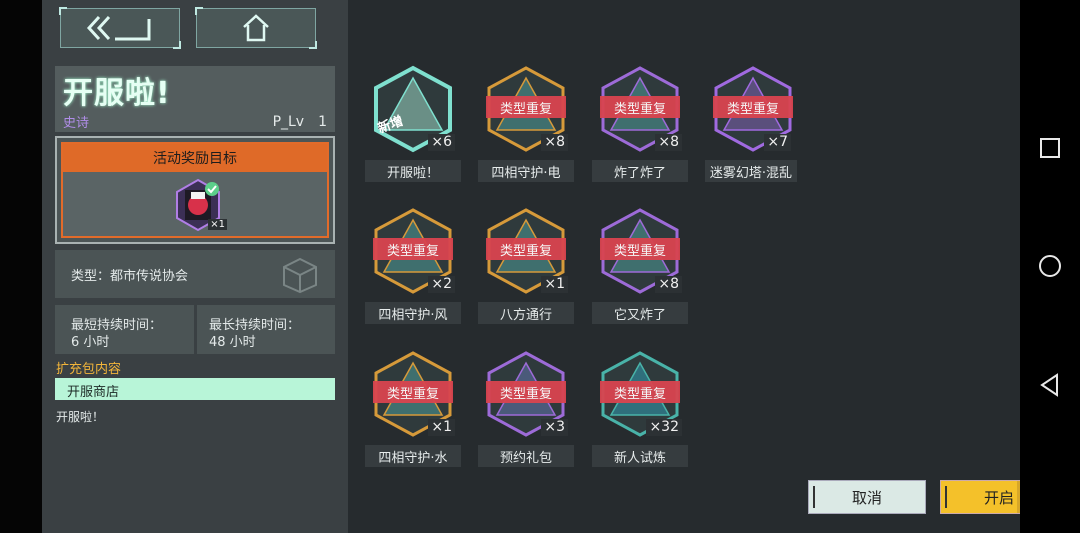  What do you see at coordinates (200, 206) in the screenshot?
I see `reward-character-item: ×1` at bounding box center [200, 206].